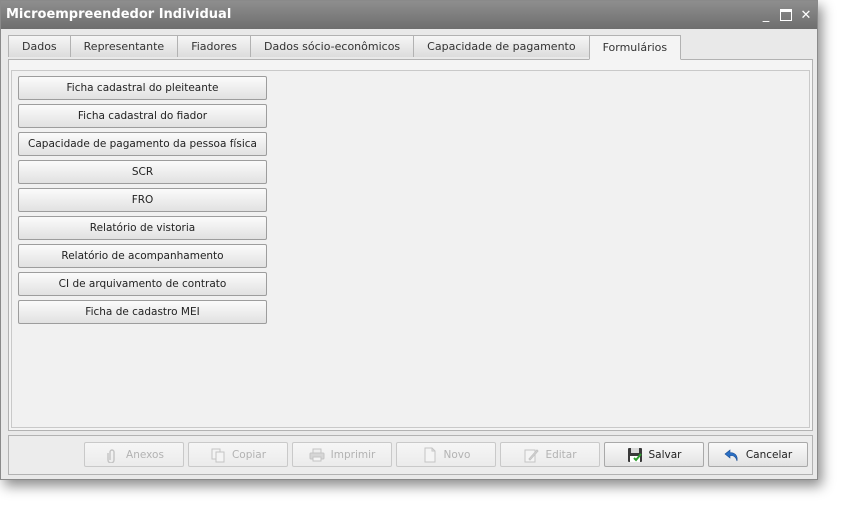  Describe the element at coordinates (145, 454) in the screenshot. I see `anexos-label: Anexos` at that location.